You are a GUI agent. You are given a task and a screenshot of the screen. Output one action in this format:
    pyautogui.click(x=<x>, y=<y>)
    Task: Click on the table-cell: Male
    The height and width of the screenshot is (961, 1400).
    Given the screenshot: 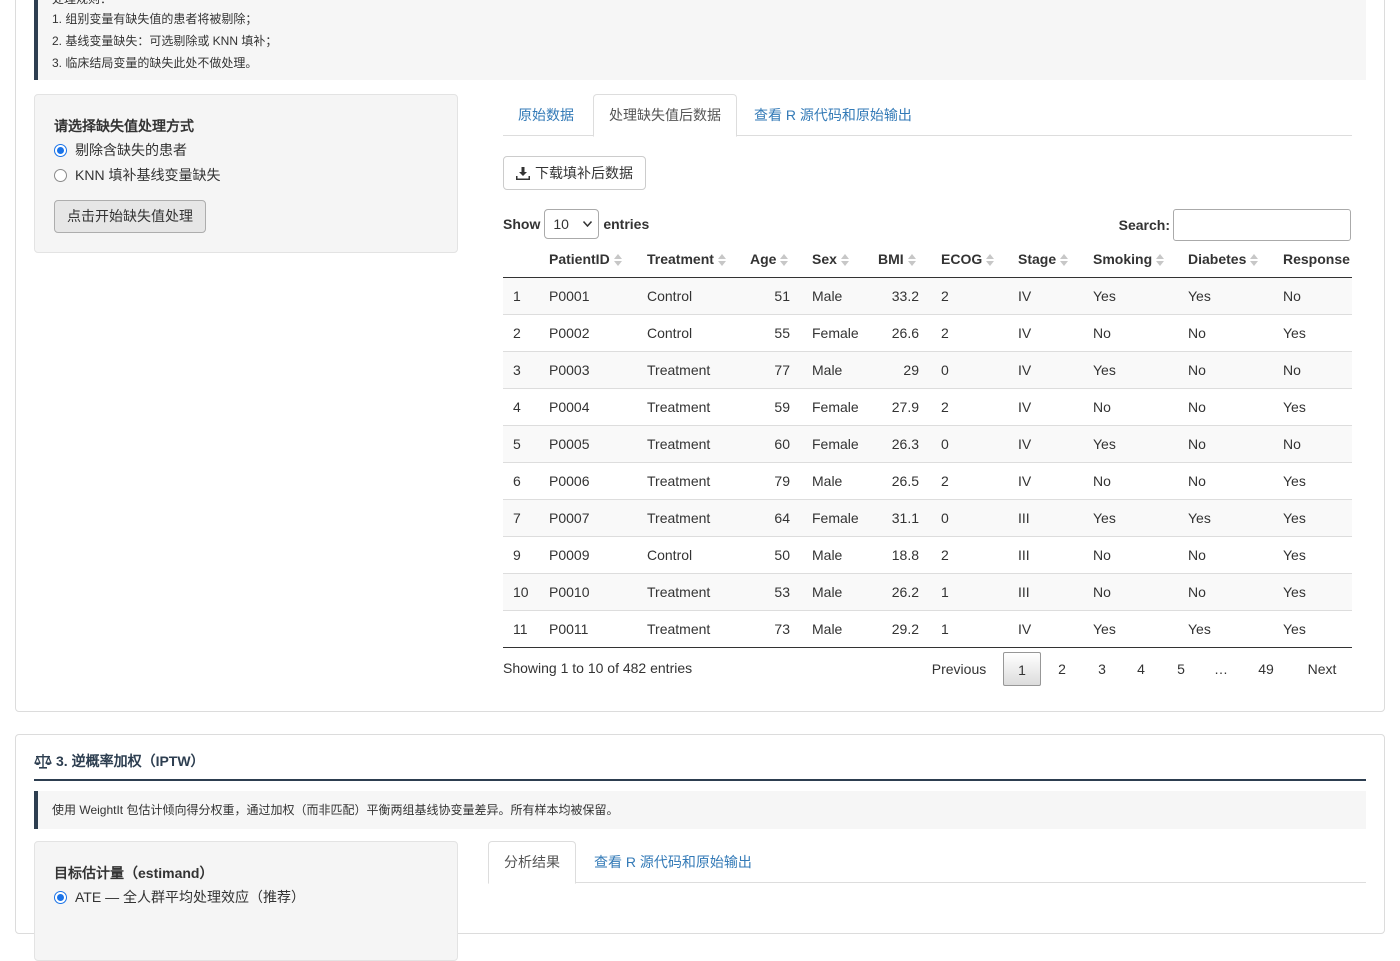 What is the action you would take?
    pyautogui.click(x=835, y=591)
    